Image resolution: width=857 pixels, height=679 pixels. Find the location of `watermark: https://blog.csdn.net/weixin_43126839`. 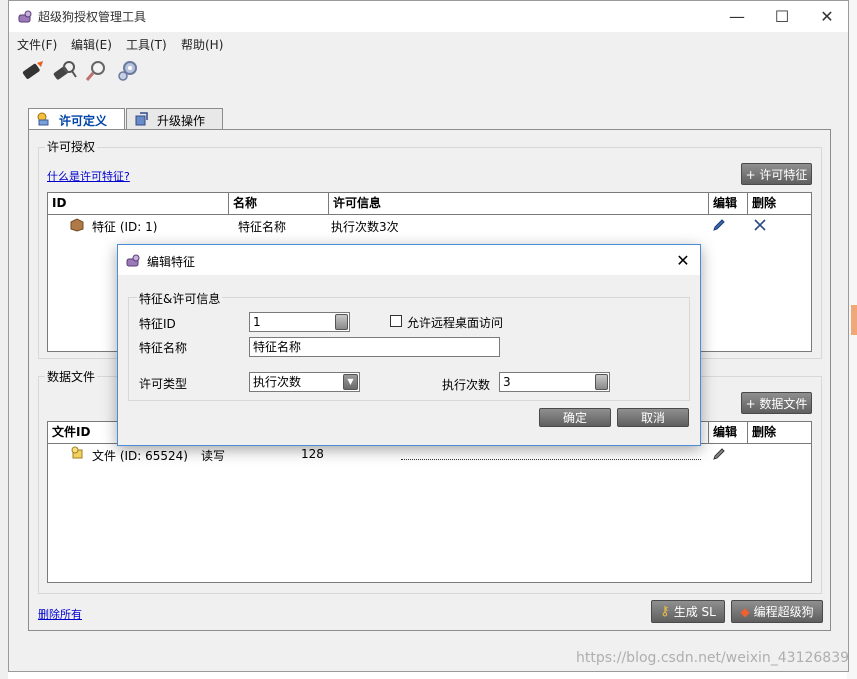

watermark: https://blog.csdn.net/weixin_43126839 is located at coordinates (713, 658).